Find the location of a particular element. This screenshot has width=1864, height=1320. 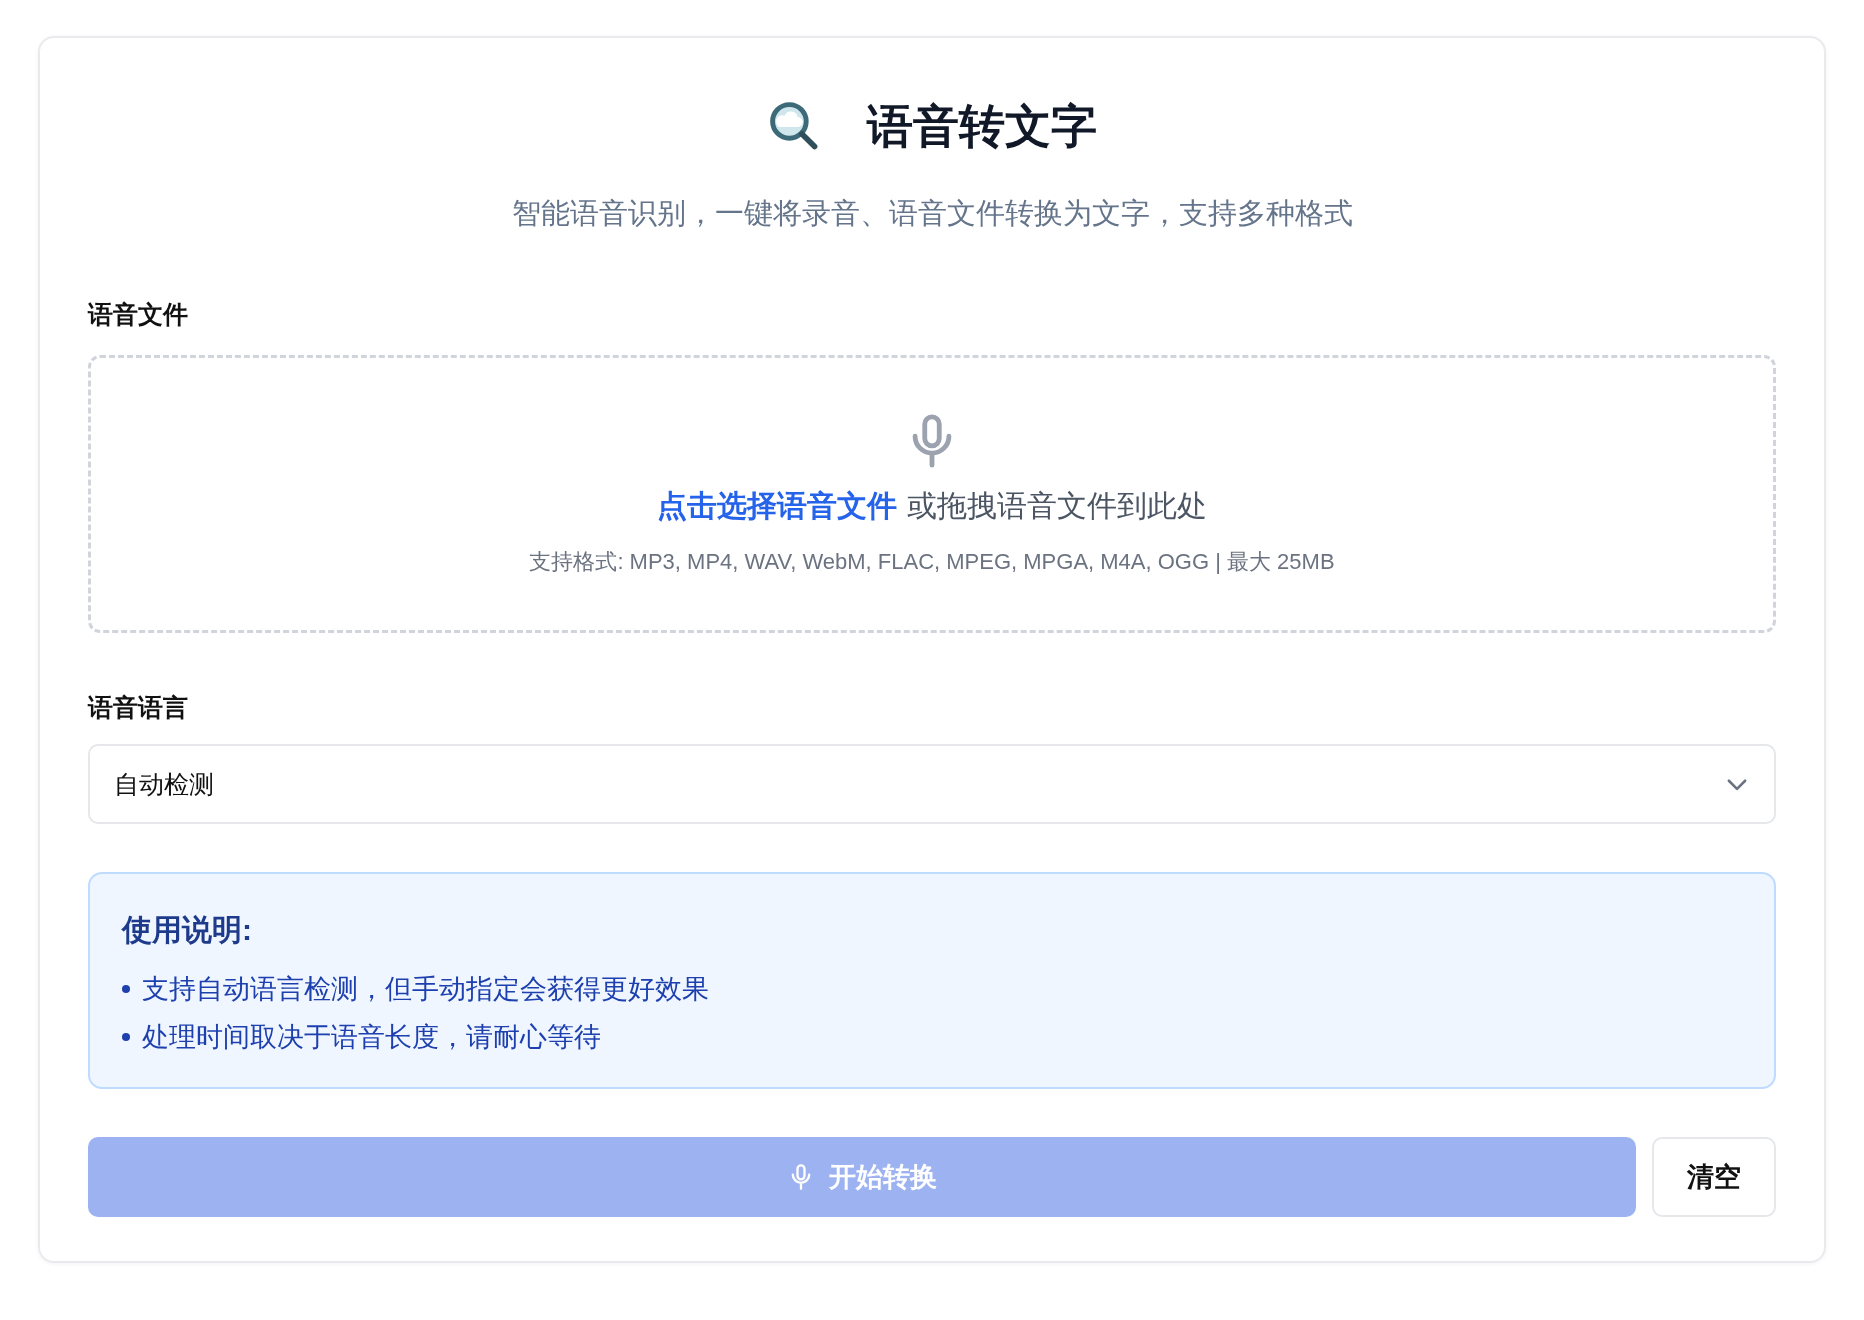

page-subtitle: 智能语音识别，一键将录音、语音文件转换为文字，支持多种格式 is located at coordinates (932, 213).